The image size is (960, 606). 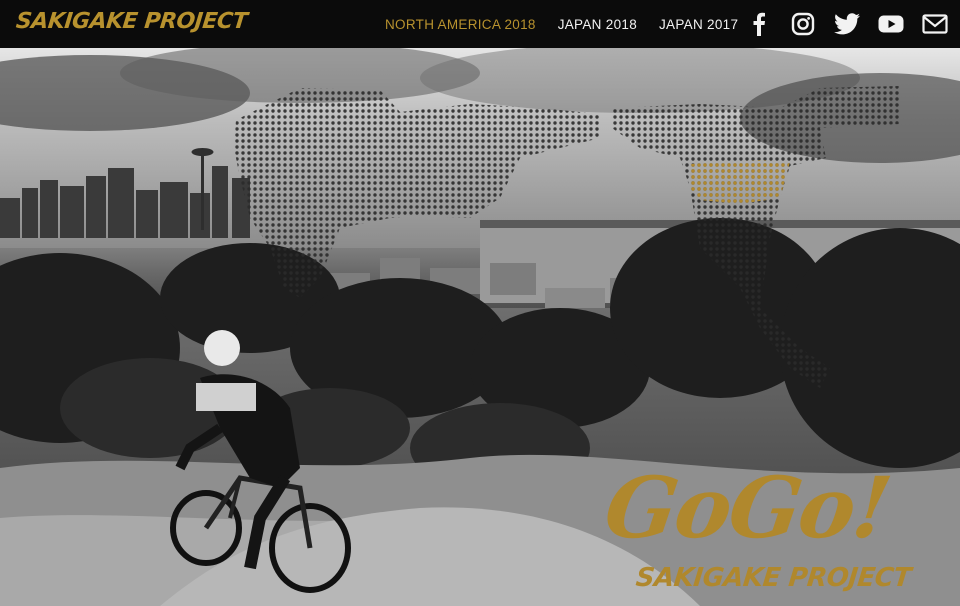 I want to click on nav-japan-2017: JAPAN 2017, so click(x=698, y=24).